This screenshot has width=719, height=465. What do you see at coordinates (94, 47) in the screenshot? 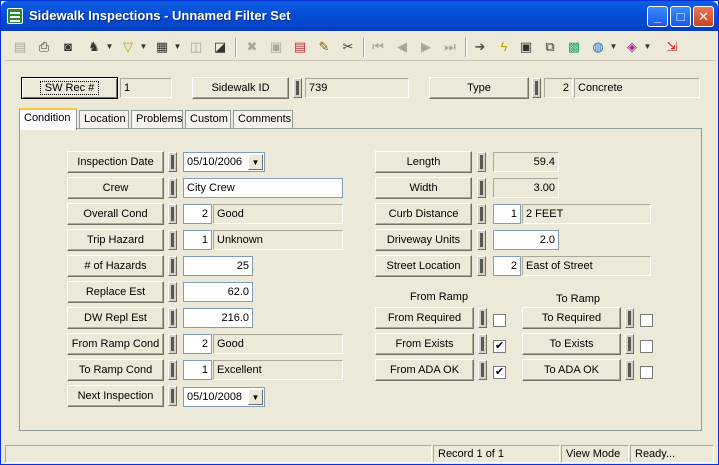
I see `binoculars-icon: ♞` at bounding box center [94, 47].